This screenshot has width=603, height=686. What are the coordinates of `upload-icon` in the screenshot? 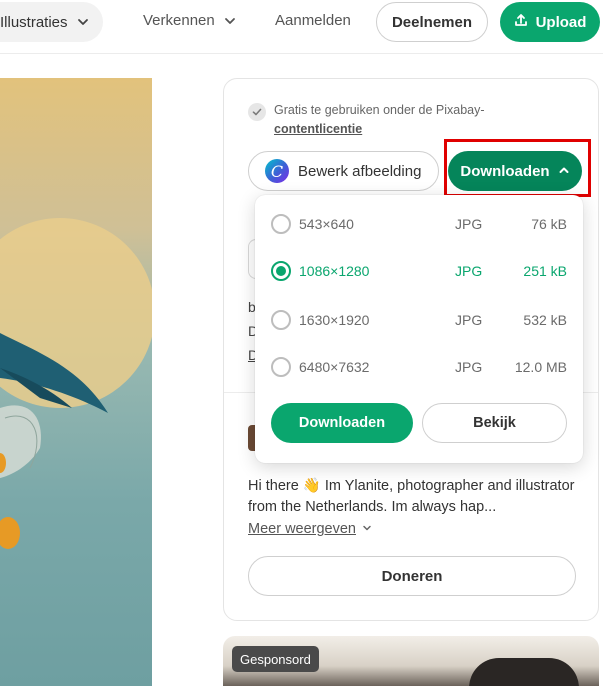 It's located at (521, 22).